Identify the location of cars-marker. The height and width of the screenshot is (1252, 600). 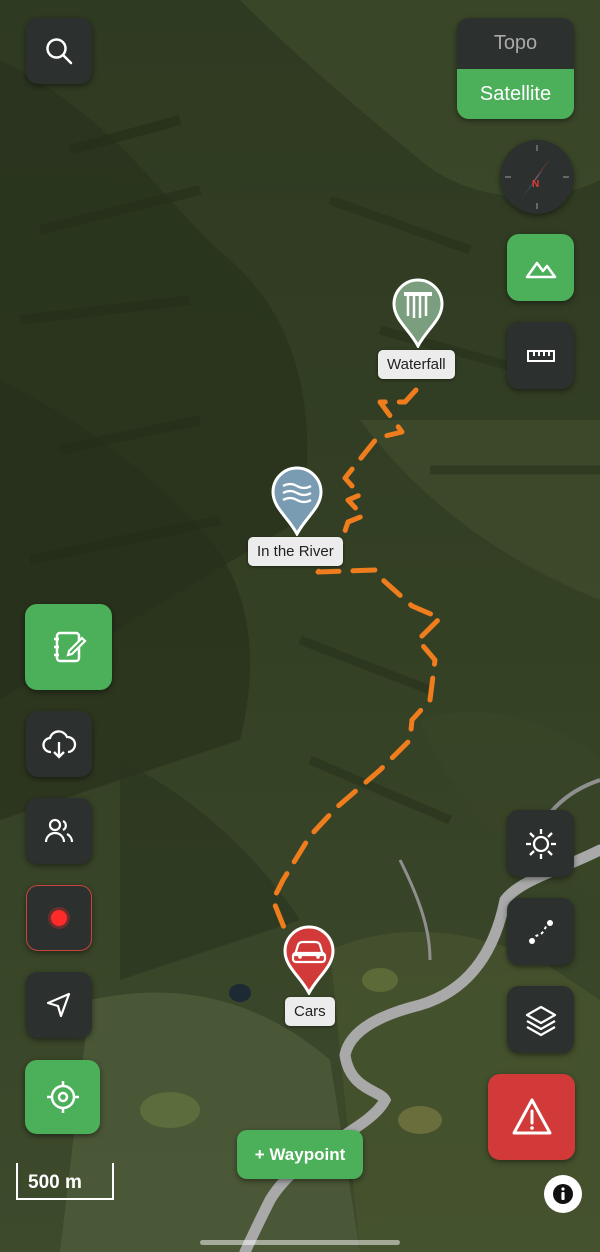
(309, 962).